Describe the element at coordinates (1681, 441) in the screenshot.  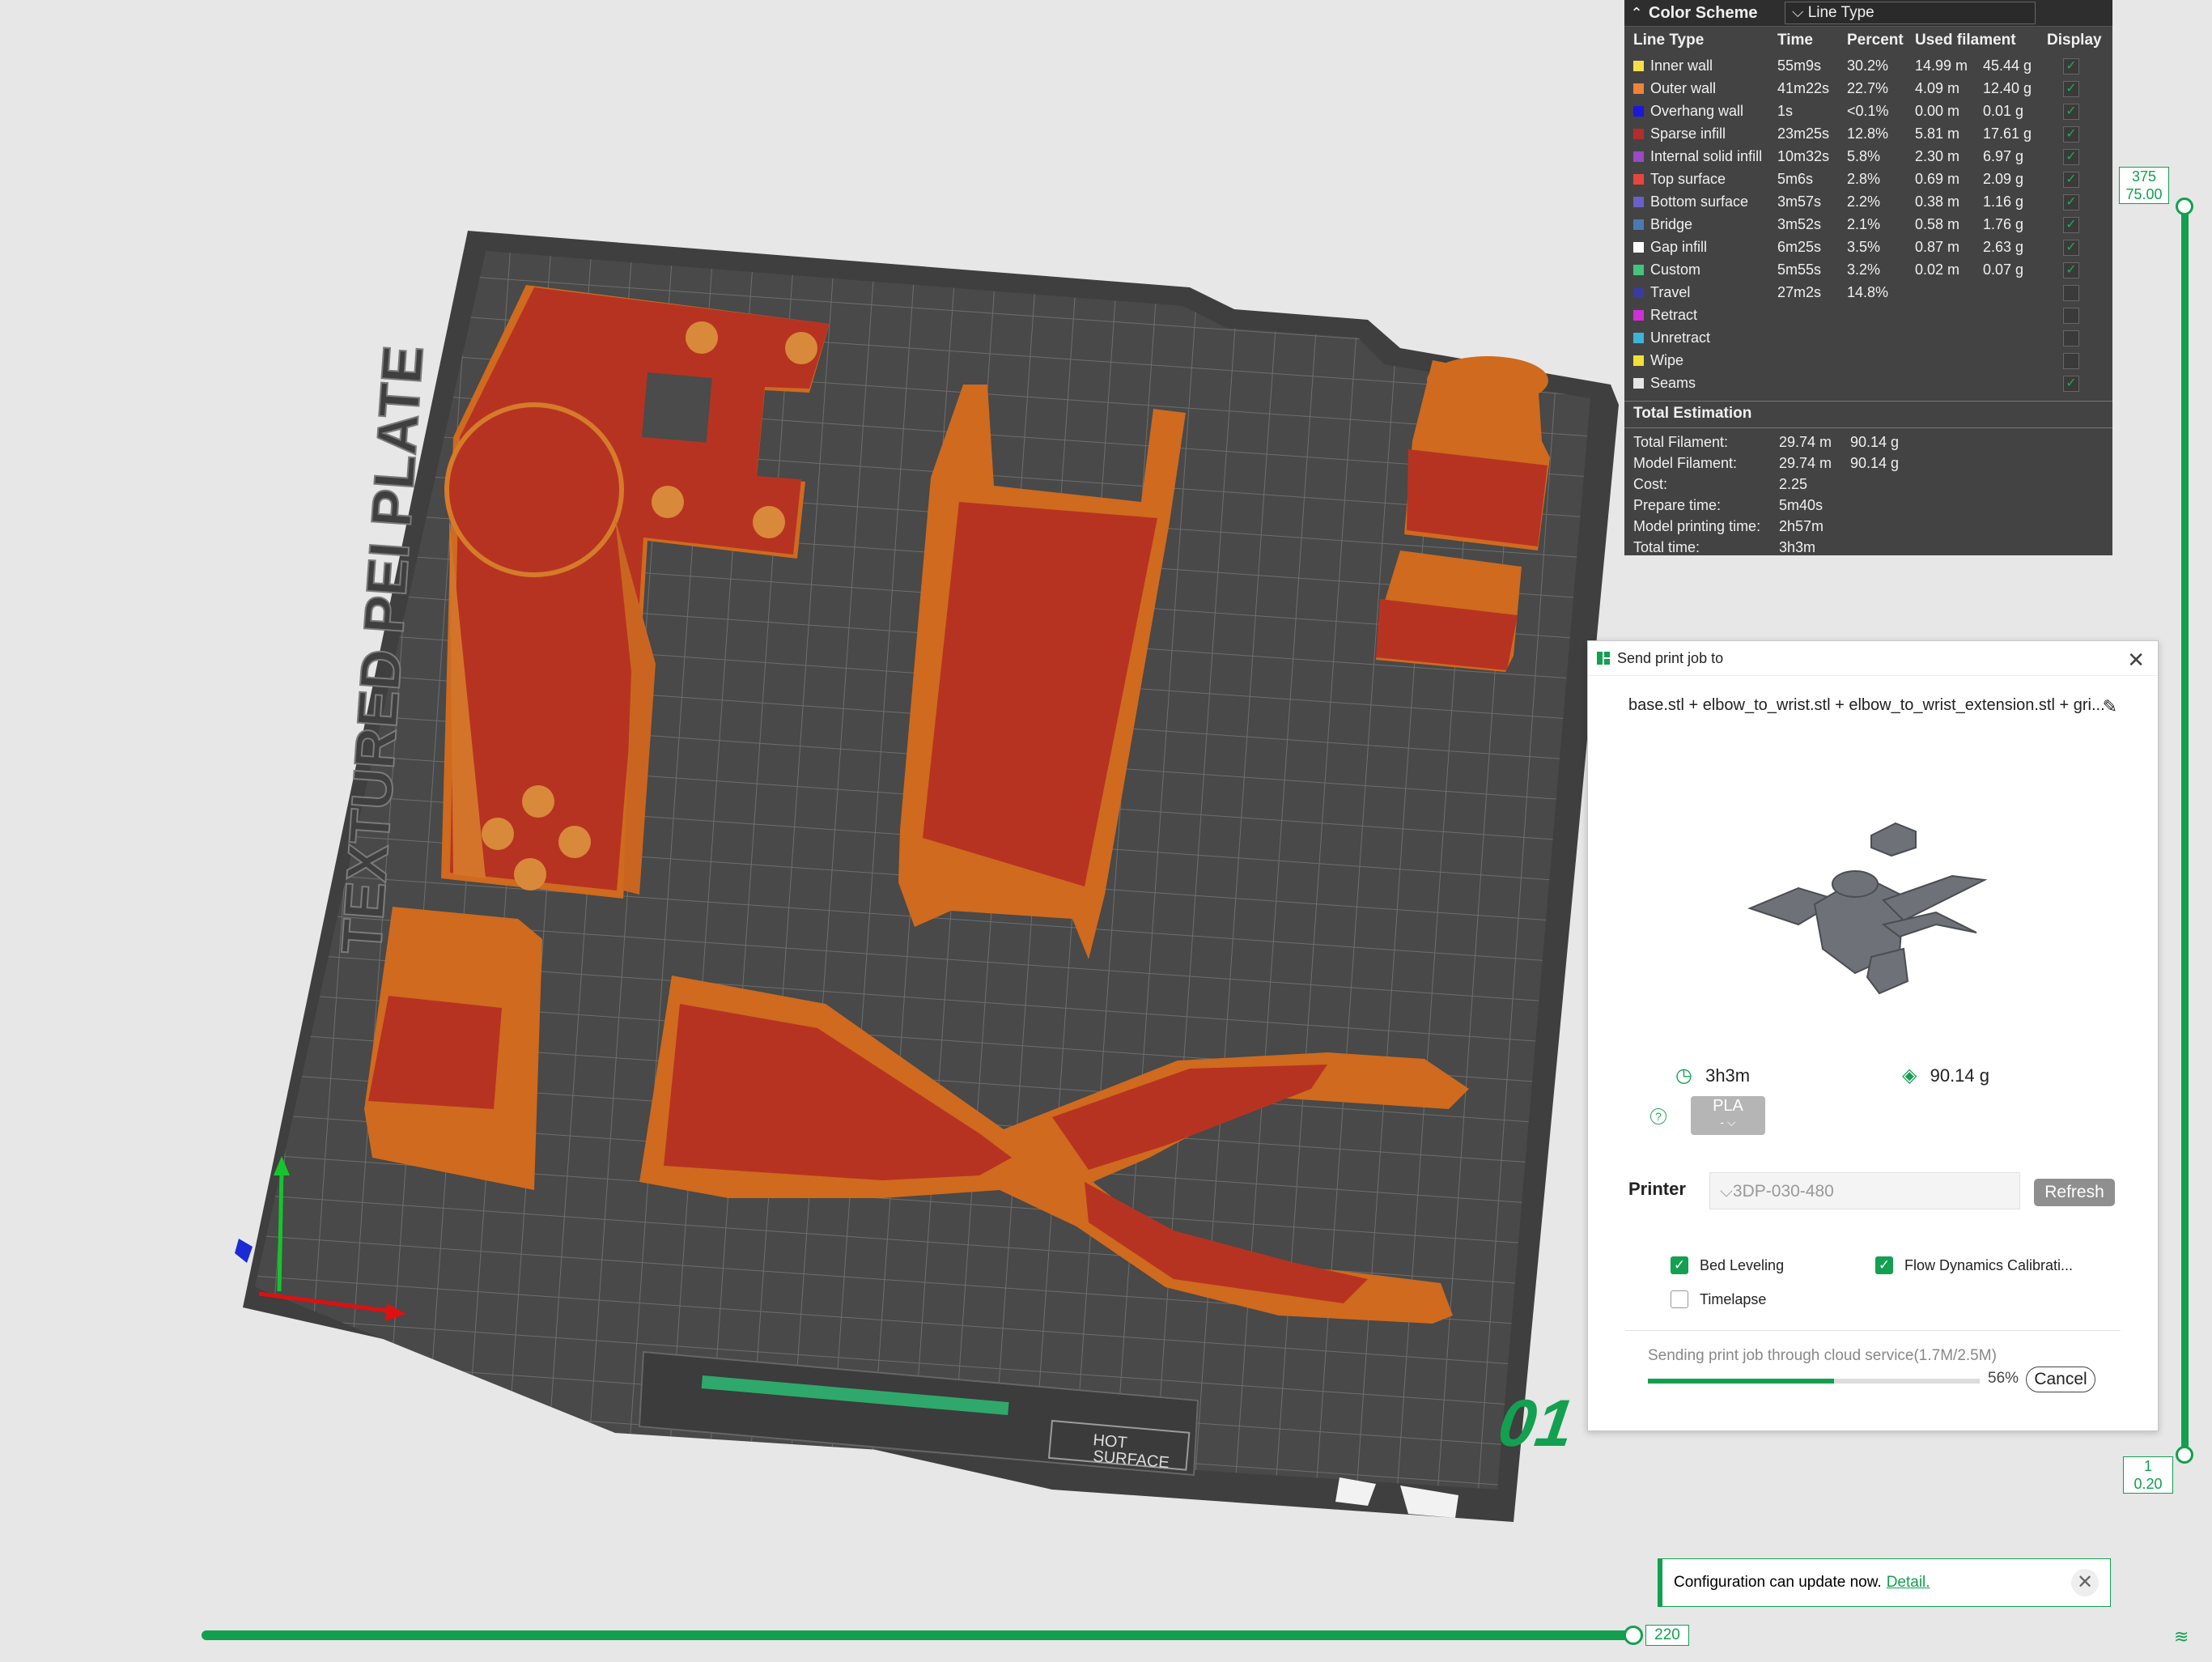
I see `total-label: Total Filament:` at that location.